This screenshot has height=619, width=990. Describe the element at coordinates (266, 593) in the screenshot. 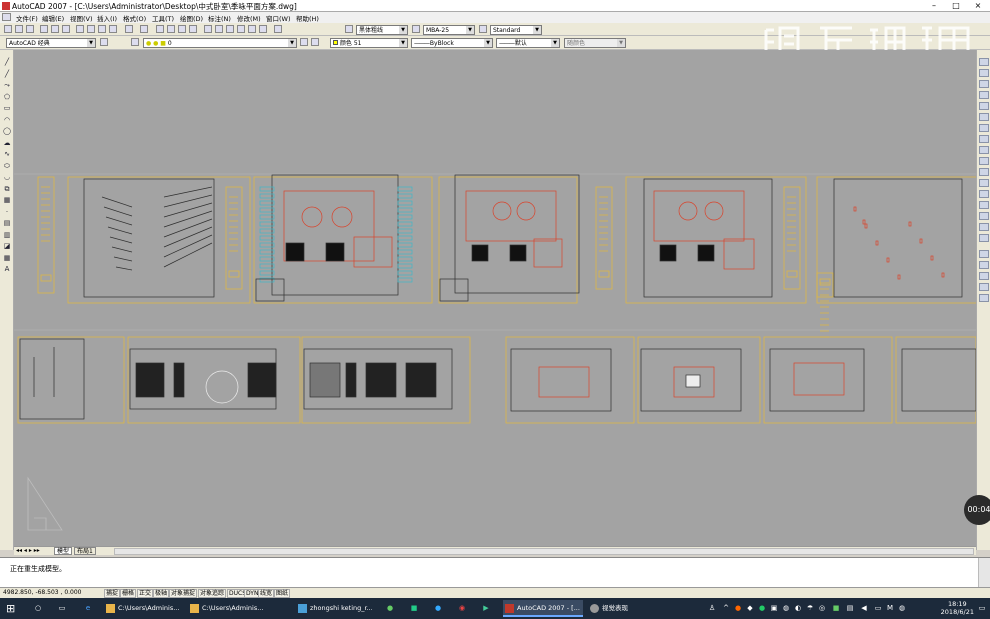

I see `lineweight-toggle: 线宽` at that location.